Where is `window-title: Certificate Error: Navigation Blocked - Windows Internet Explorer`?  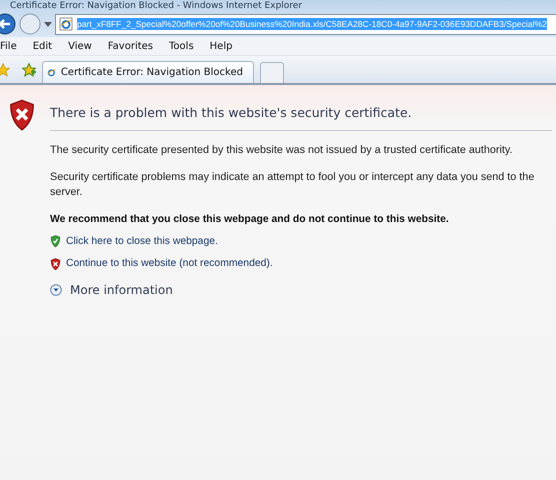
window-title: Certificate Error: Navigation Blocked - Windows Internet Explorer is located at coordinates (156, 5).